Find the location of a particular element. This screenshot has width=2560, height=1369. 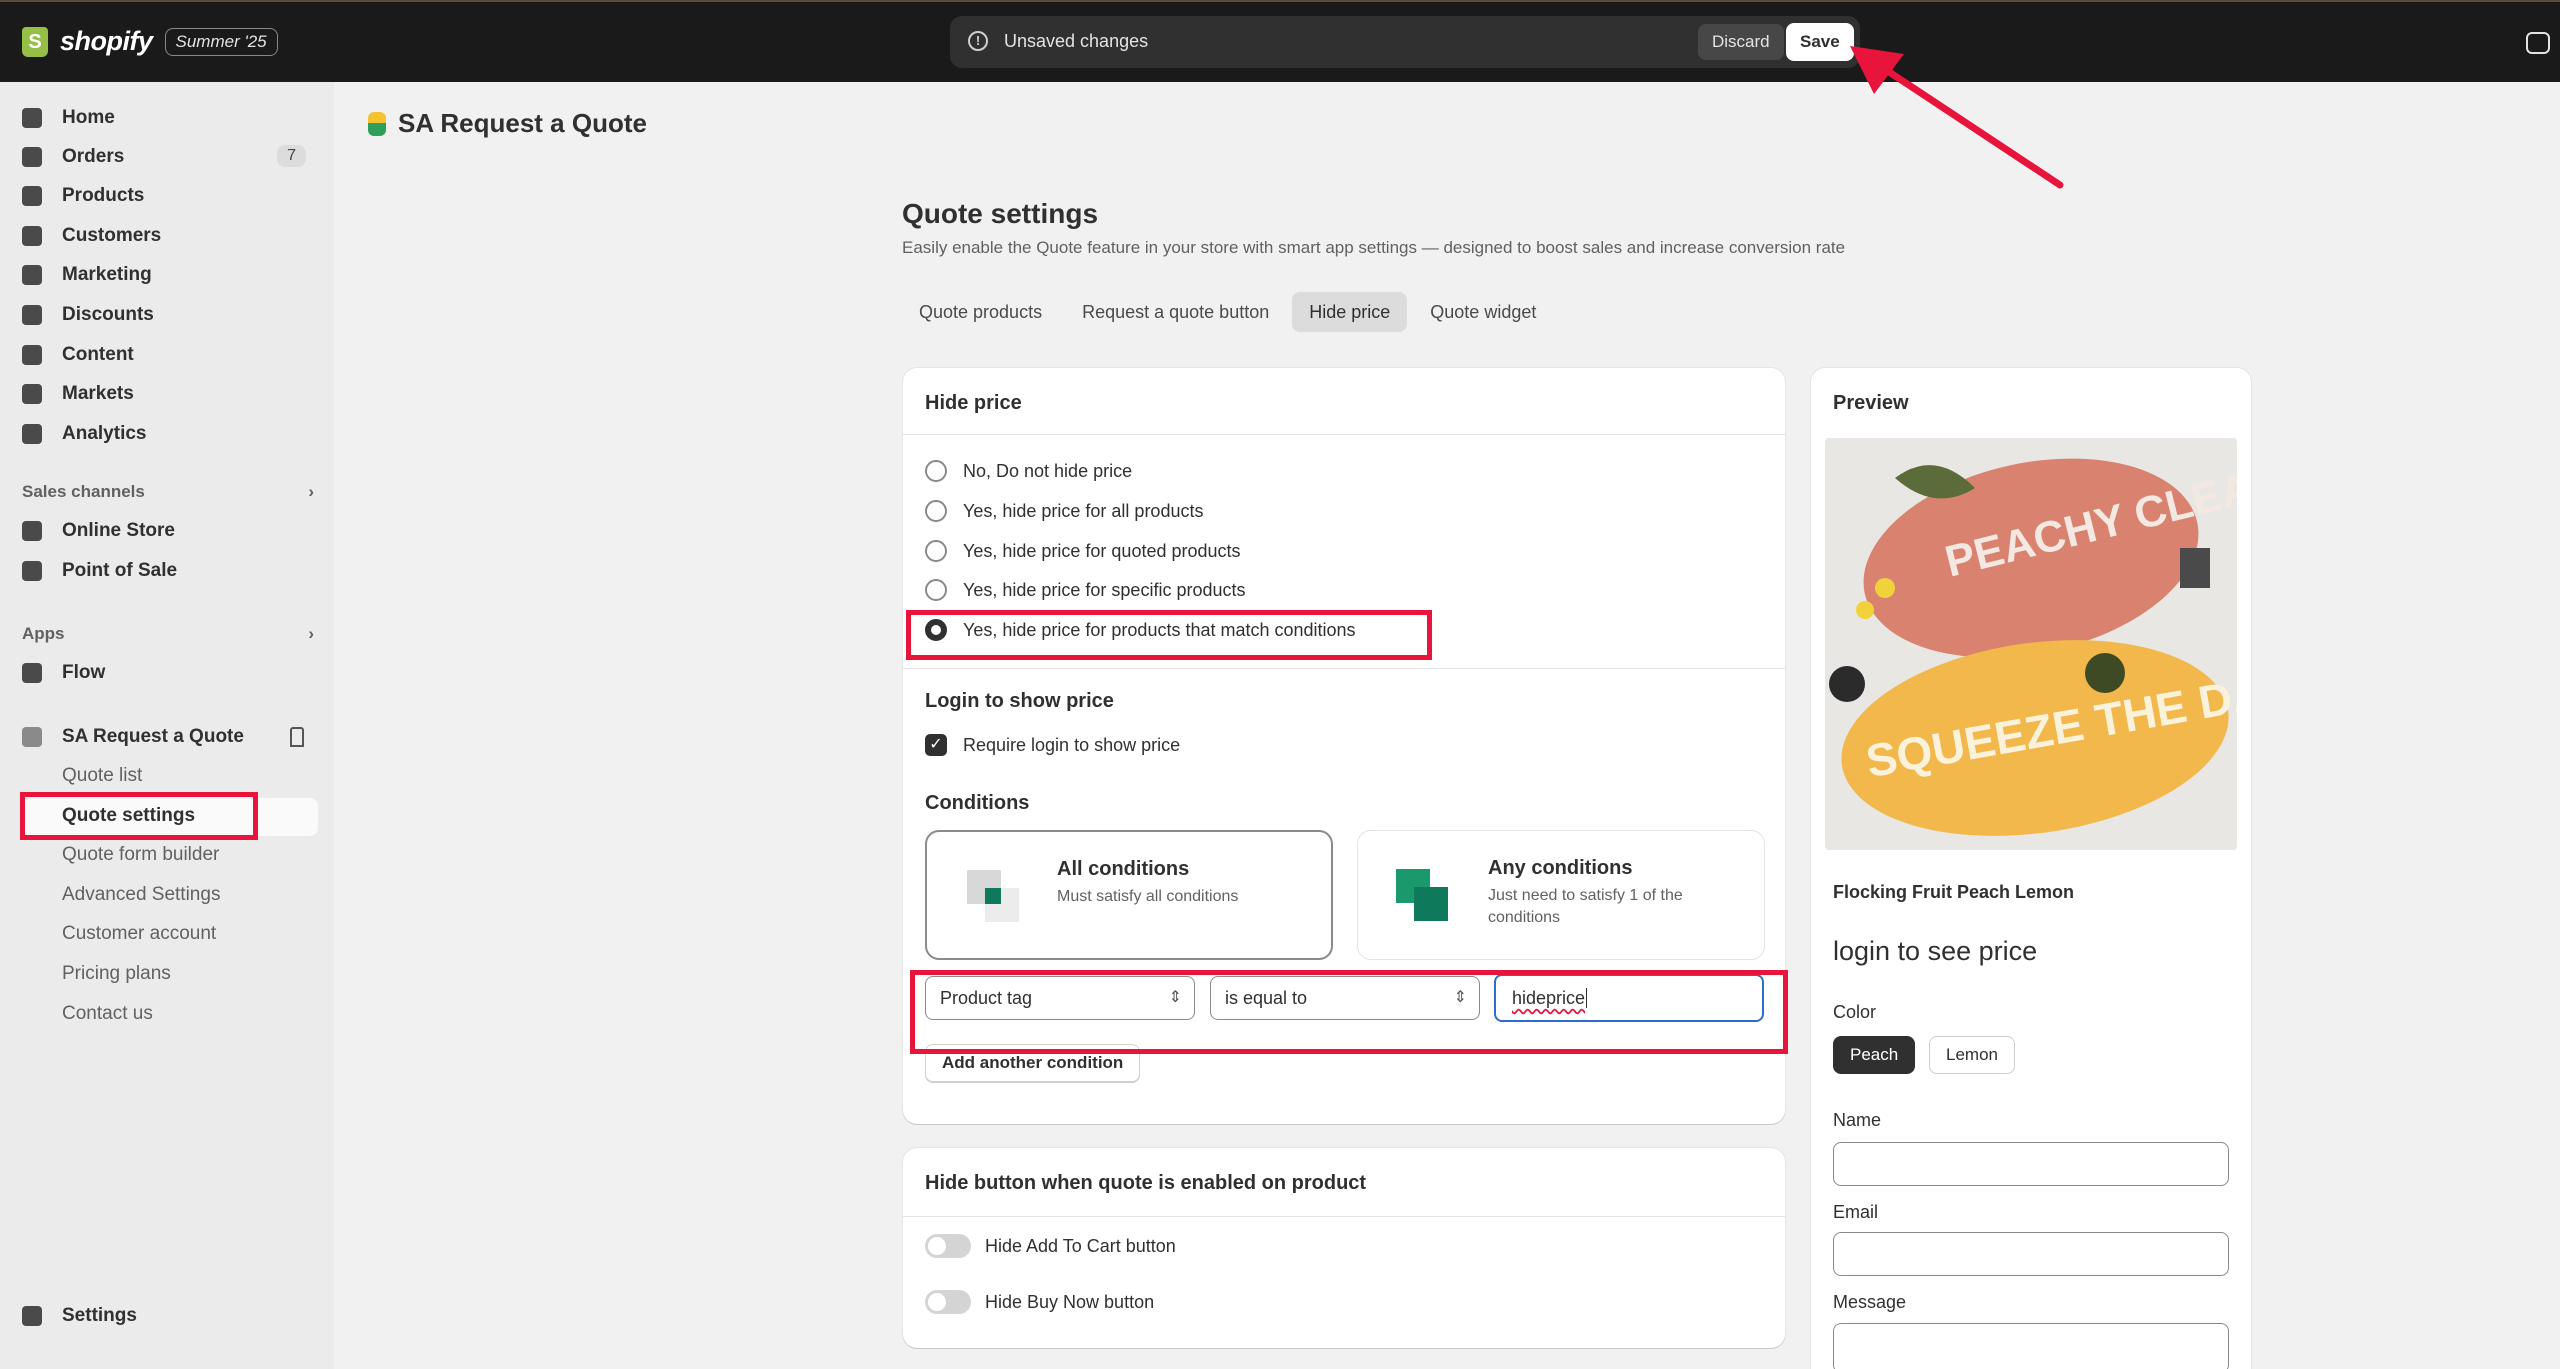

sidebar-item-discounts: Discounts is located at coordinates (170, 315).